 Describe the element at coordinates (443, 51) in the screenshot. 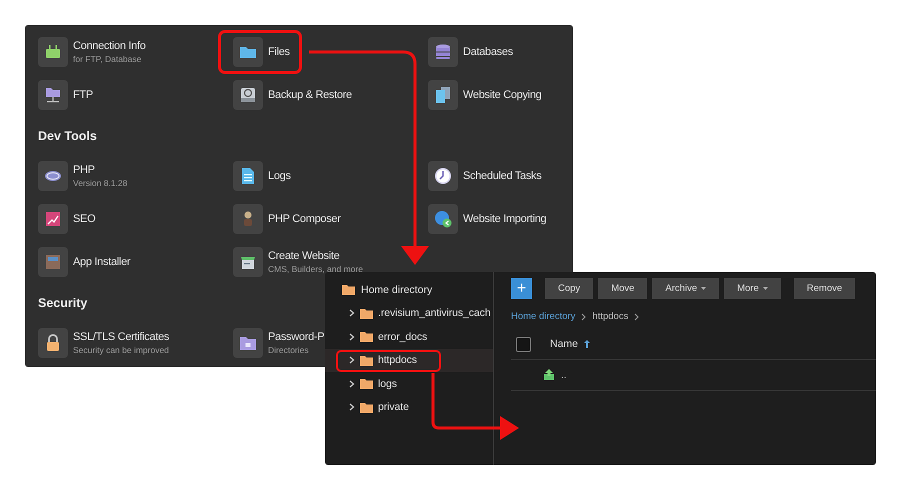

I see `database-icon` at that location.